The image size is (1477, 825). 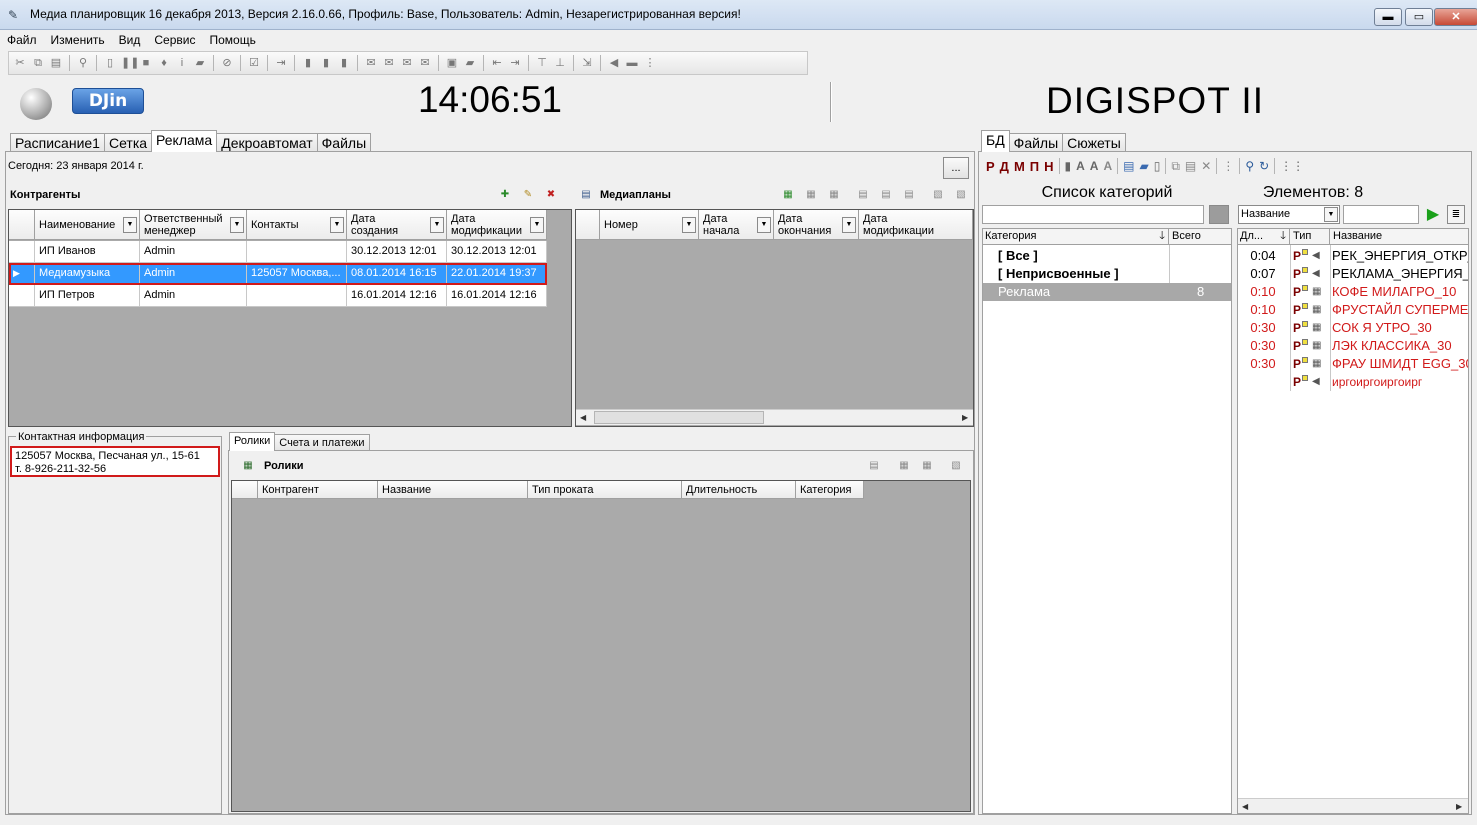 I want to click on col-clip-contractor: Контрагент, so click(x=318, y=490).